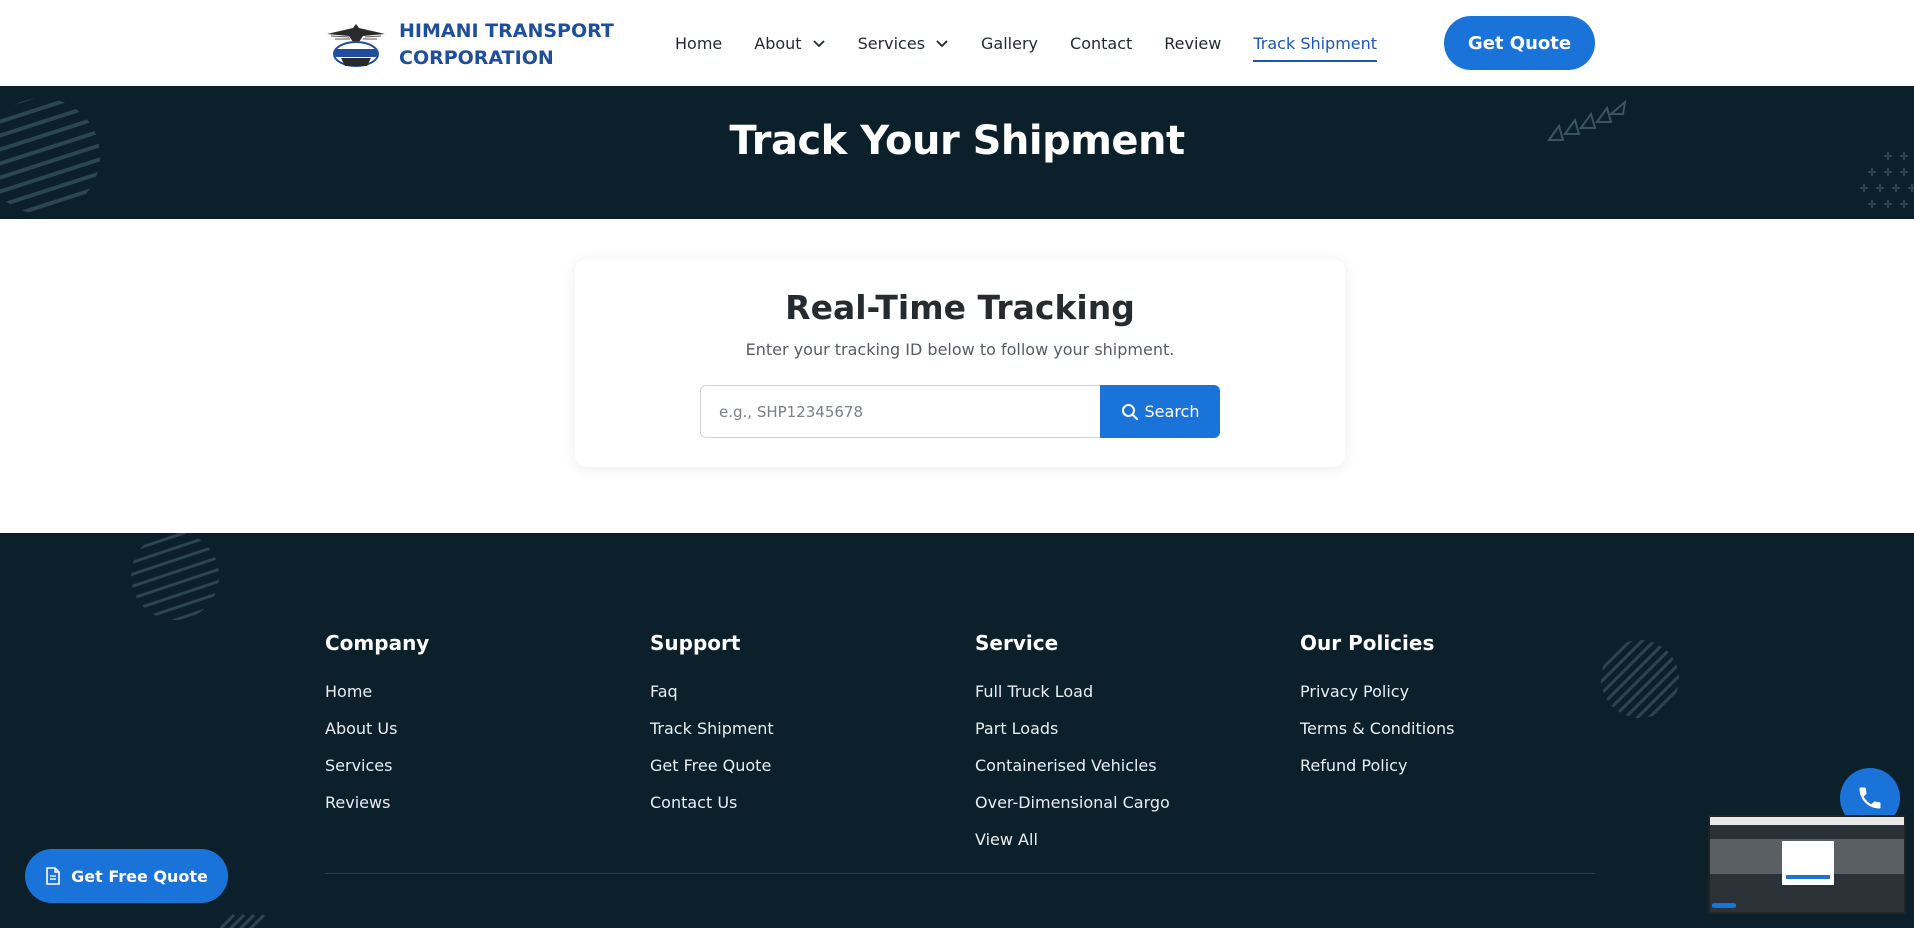  What do you see at coordinates (377, 811) in the screenshot?
I see `footer-link-reviews: Reviews` at bounding box center [377, 811].